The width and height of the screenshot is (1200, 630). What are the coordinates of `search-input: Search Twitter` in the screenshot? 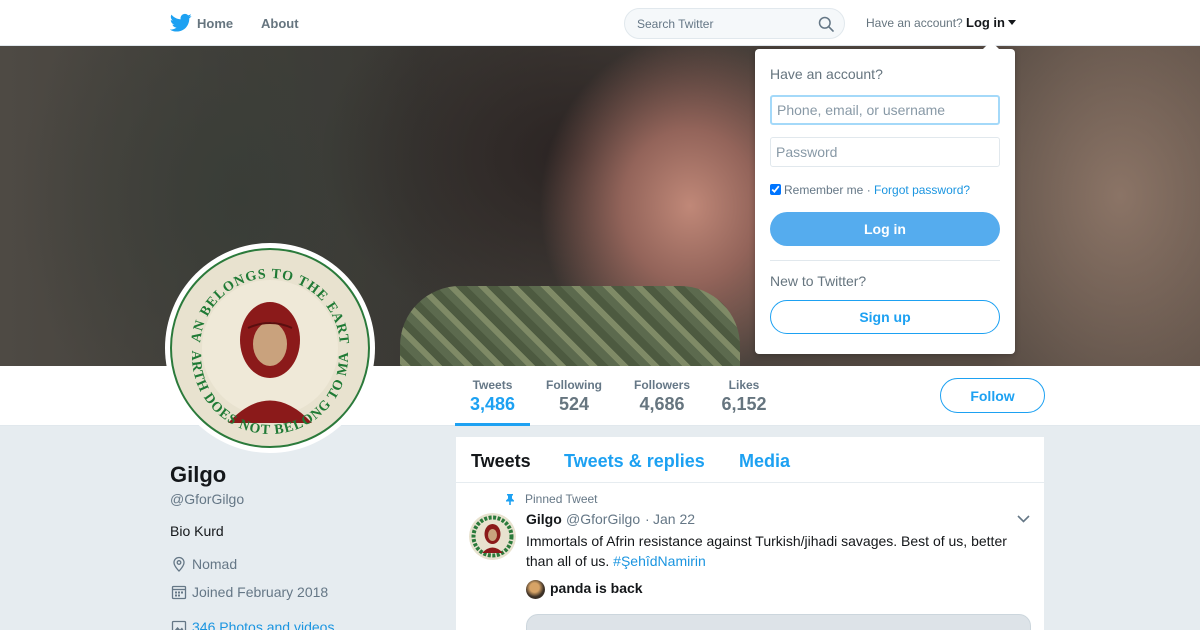 It's located at (675, 24).